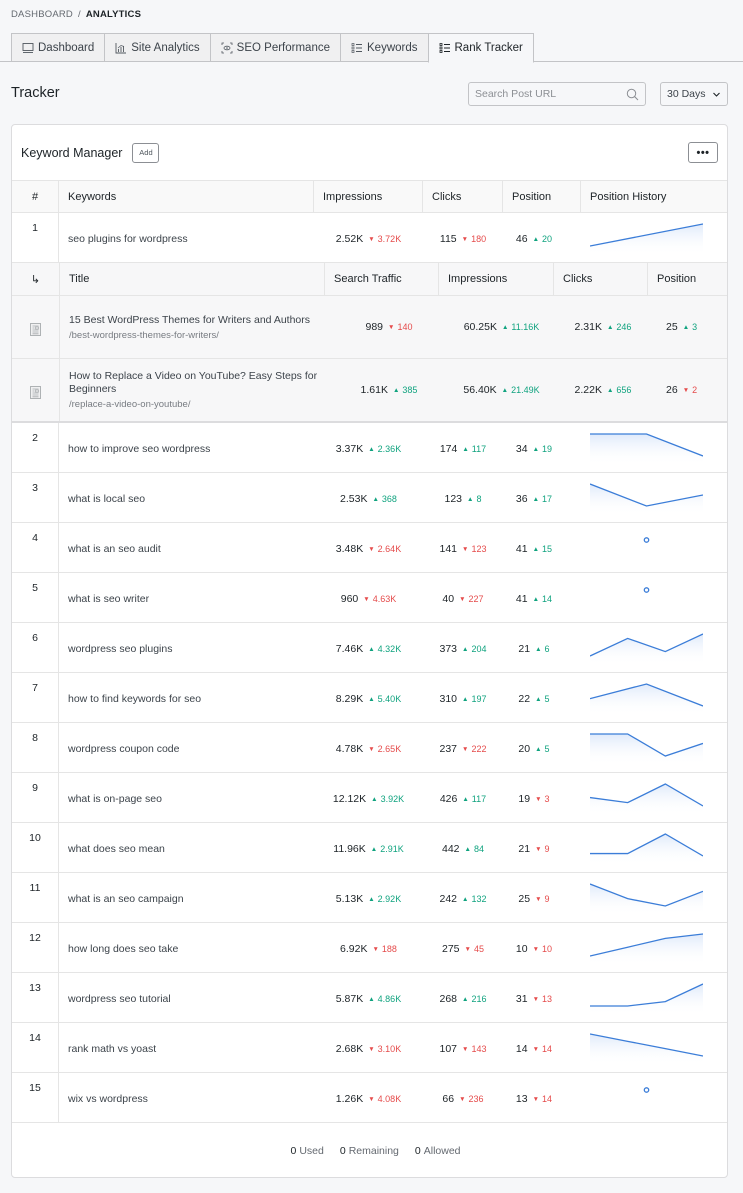 This screenshot has height=1193, width=743. What do you see at coordinates (601, 279) in the screenshot?
I see `subtable-header-clicks: Clicks` at bounding box center [601, 279].